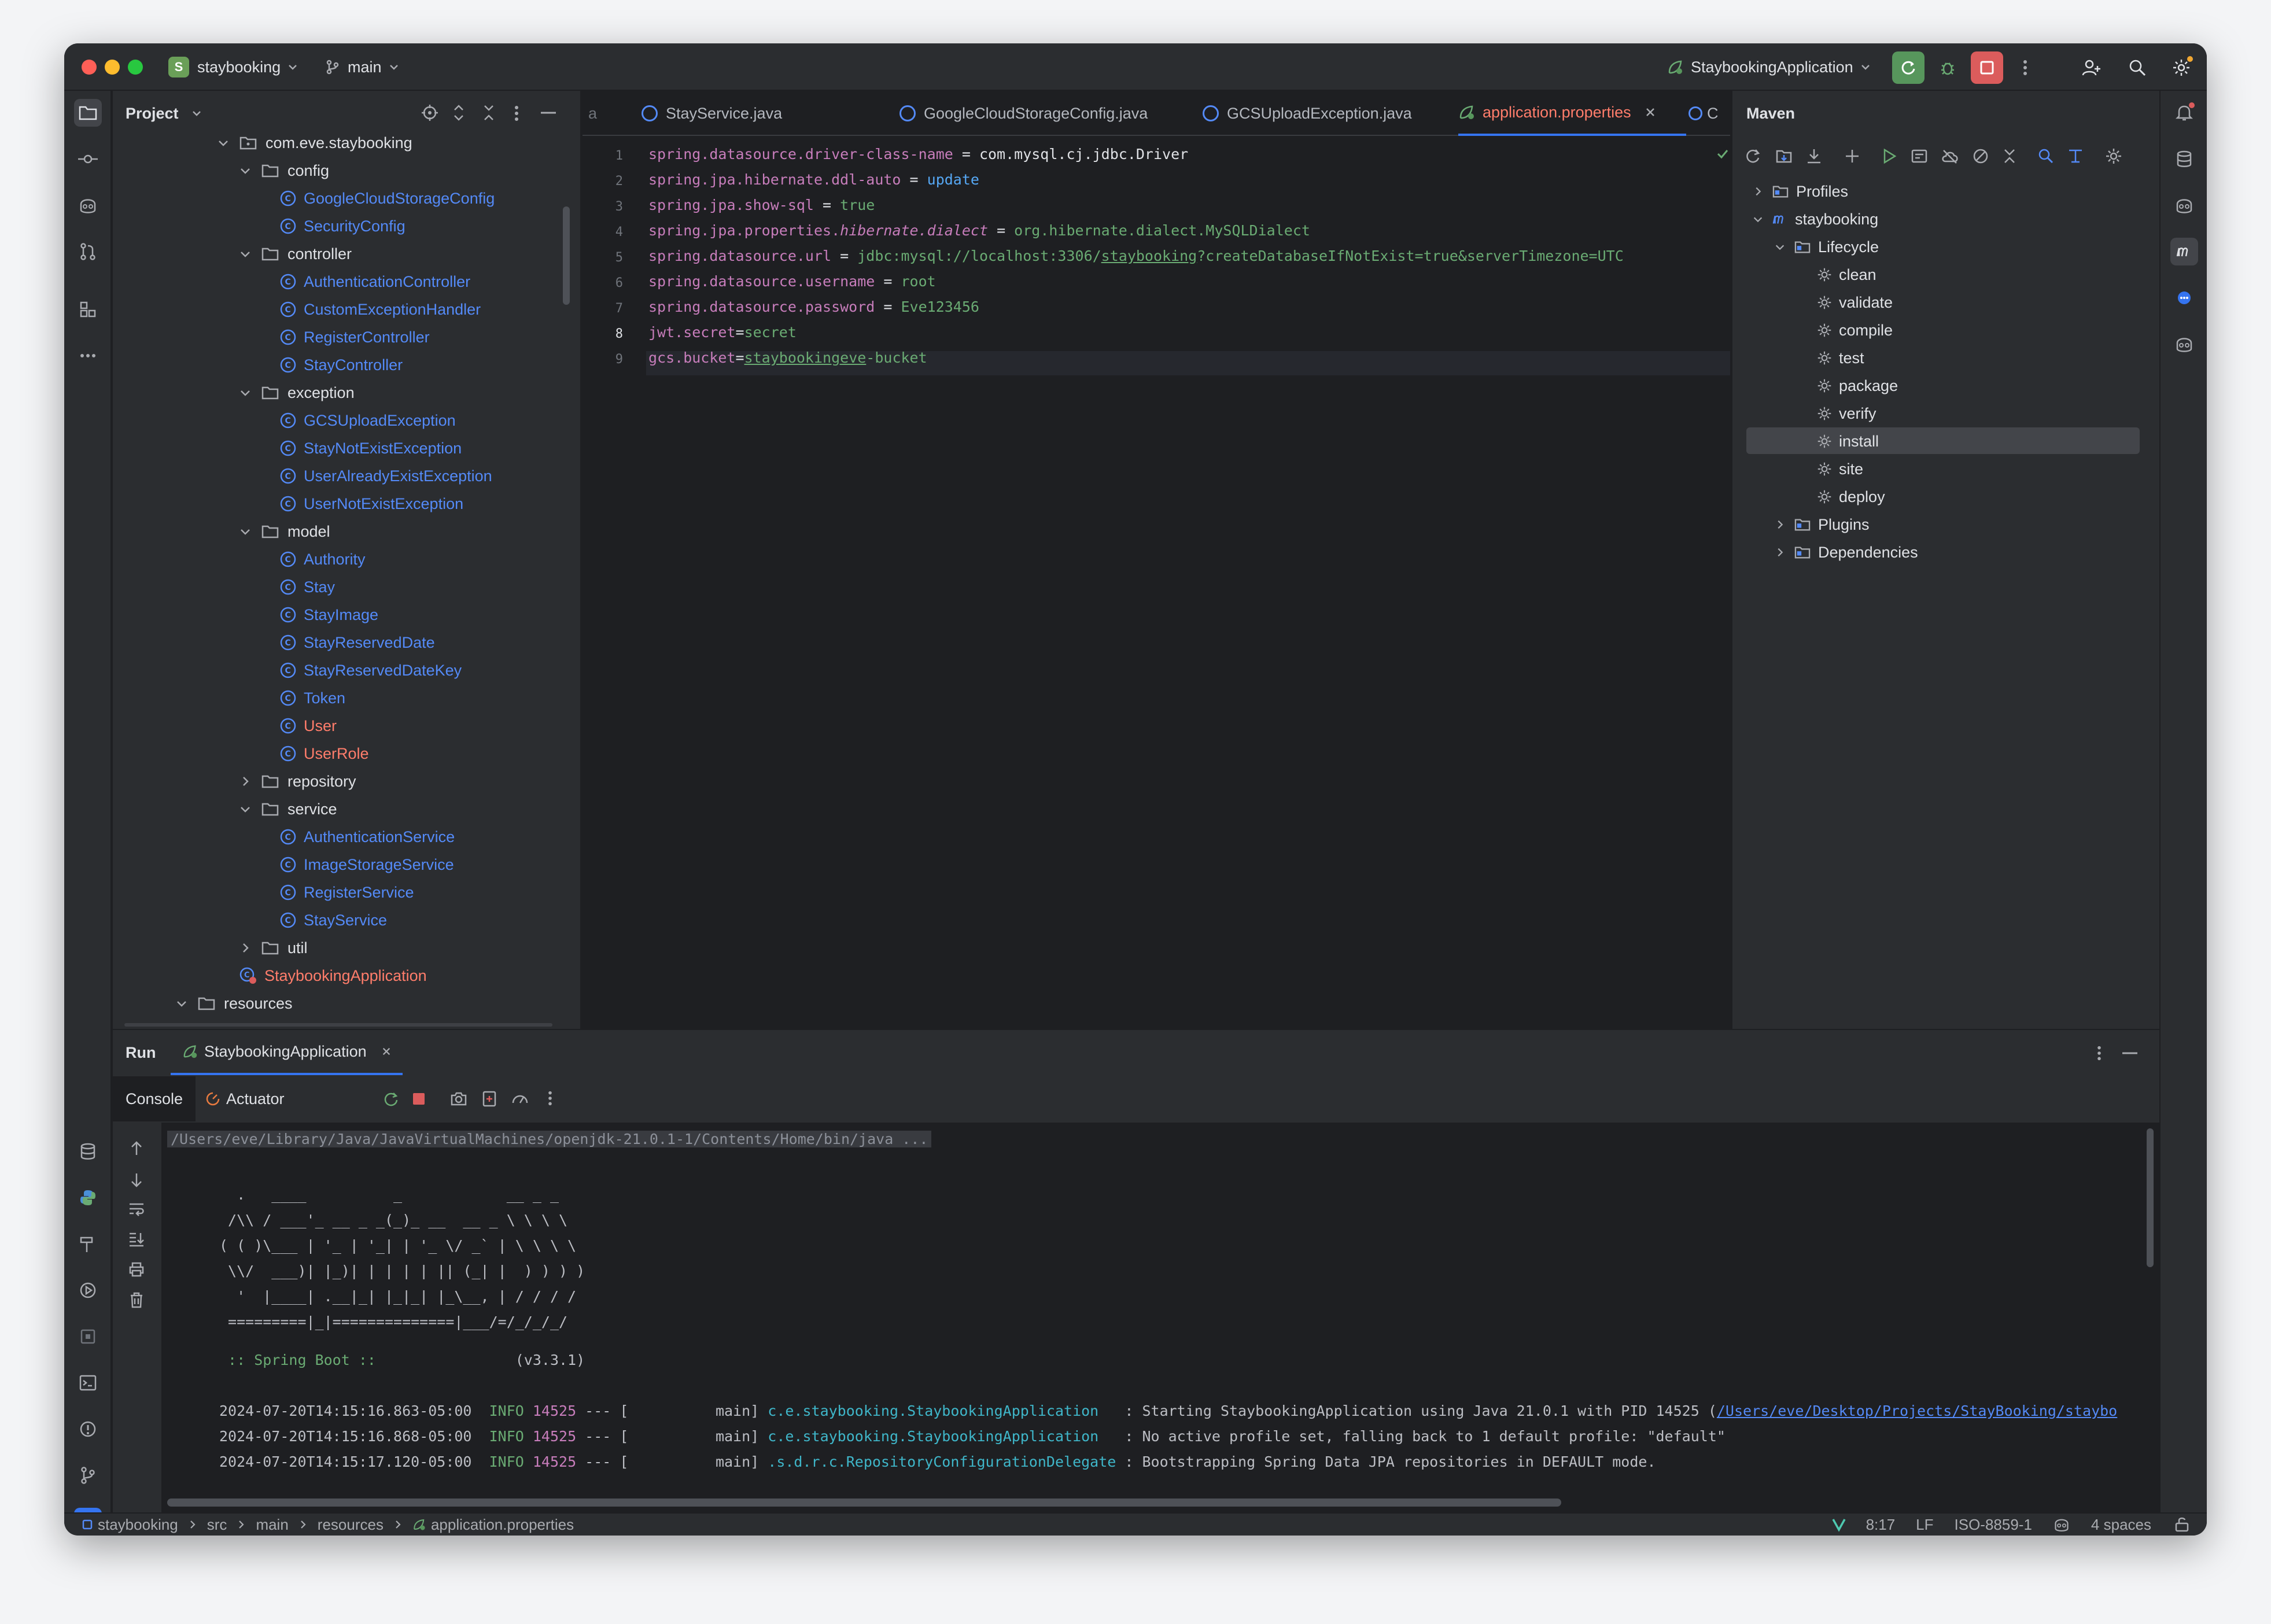  What do you see at coordinates (88, 205) in the screenshot?
I see `ai-assistant-tool-button` at bounding box center [88, 205].